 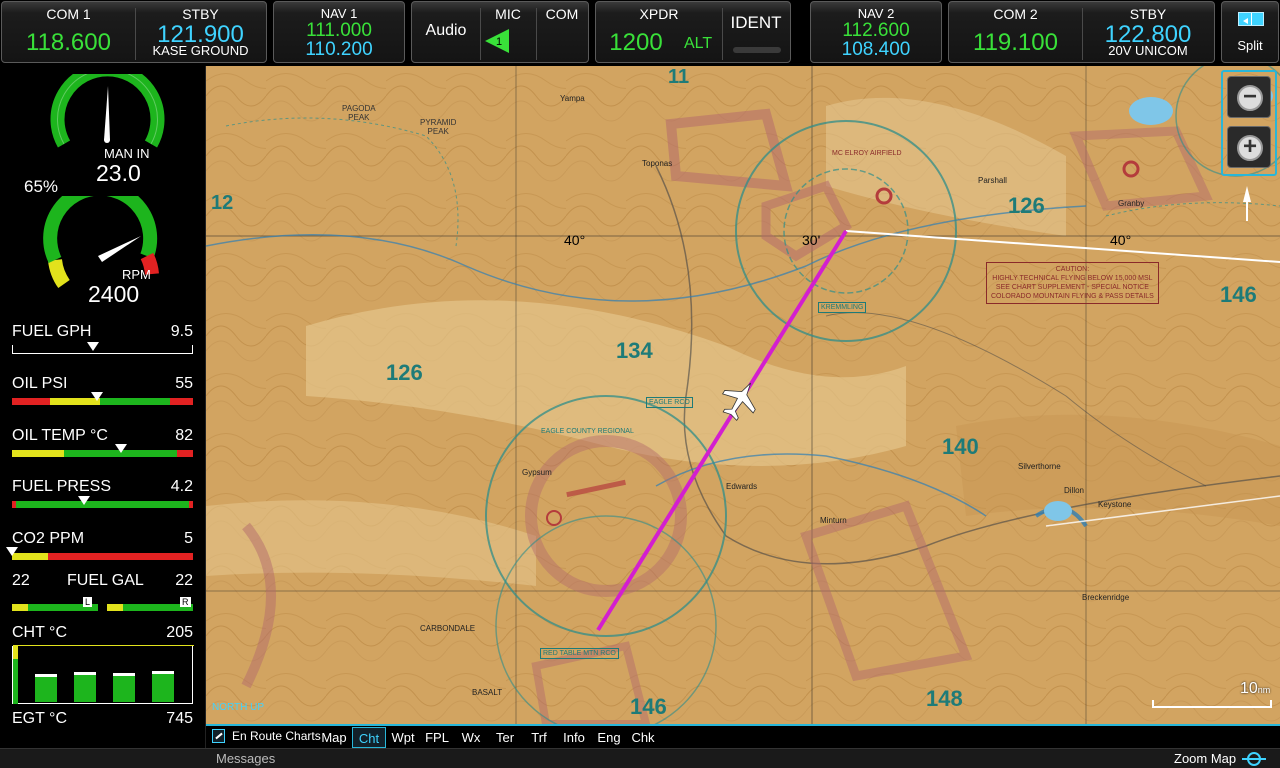 I want to click on com1-key: COM 1 118.600 STBY 121.900 KASE GROUND, so click(x=134, y=32).